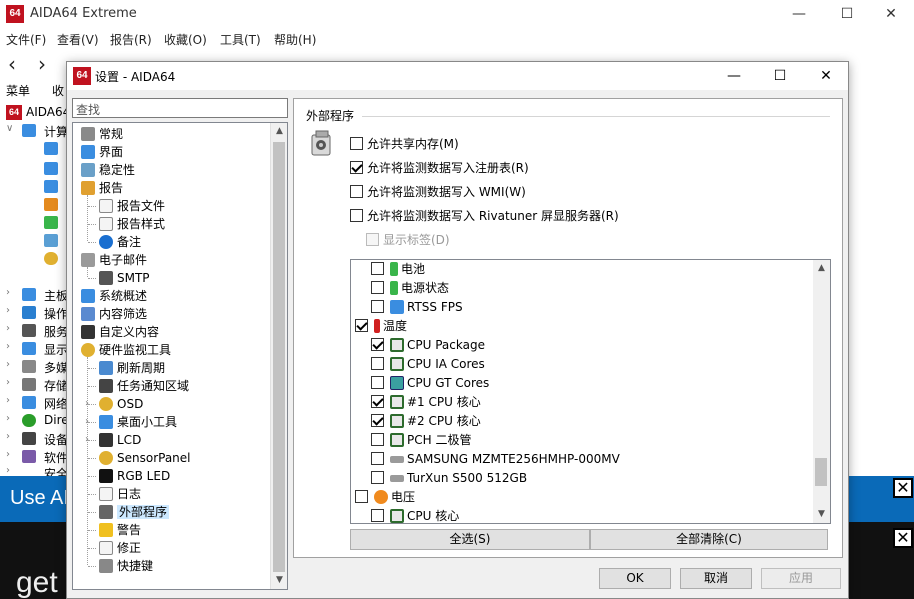 The width and height of the screenshot is (914, 599). Describe the element at coordinates (102, 152) in the screenshot. I see `tree-item-1: 界面` at that location.